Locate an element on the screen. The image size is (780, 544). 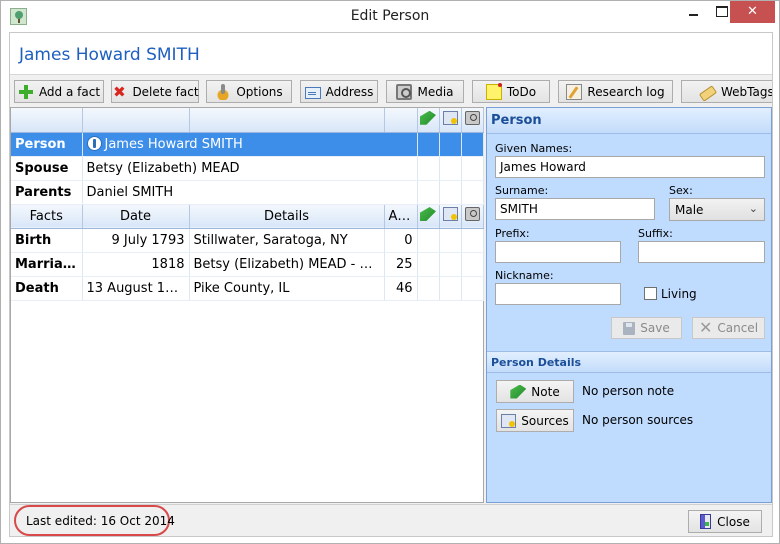
delete-fact-button: ✖ Delete fact is located at coordinates (155, 91).